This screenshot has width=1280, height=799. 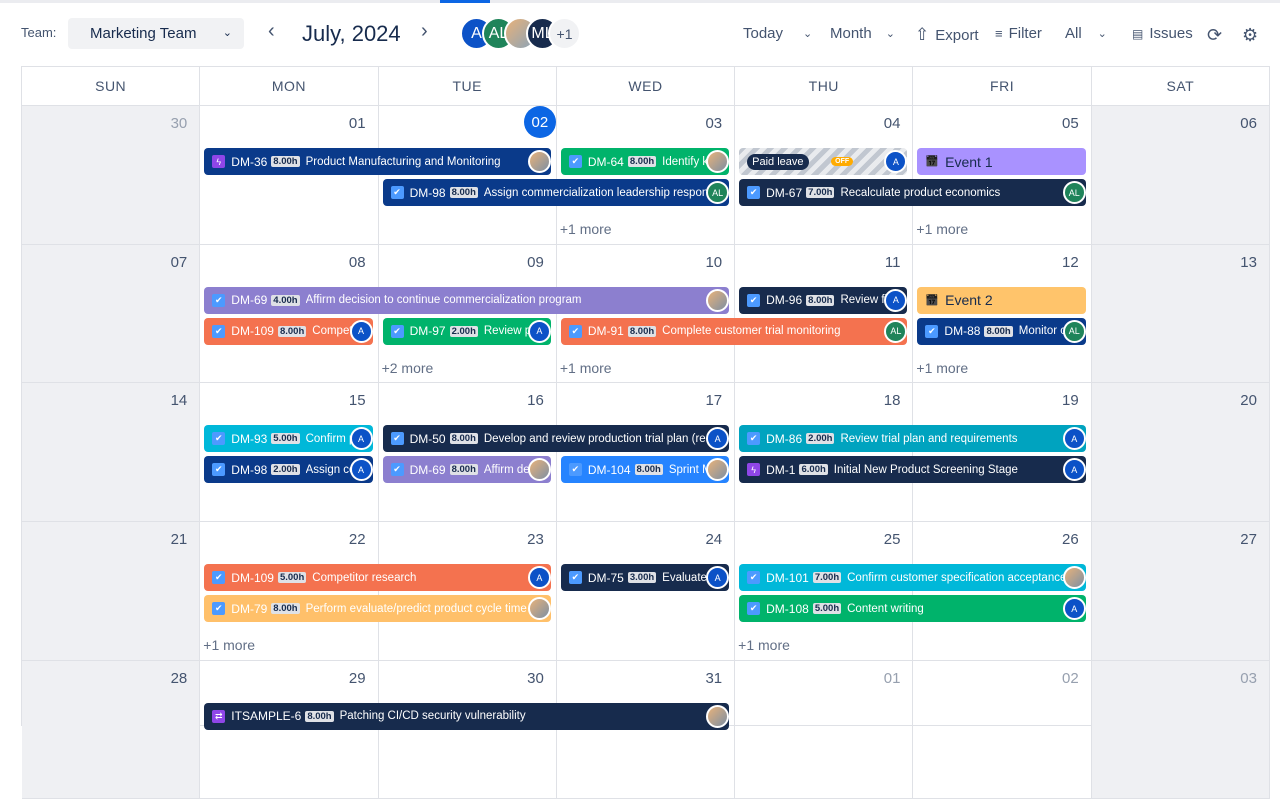 I want to click on day-cell: 21, so click(x=111, y=591).